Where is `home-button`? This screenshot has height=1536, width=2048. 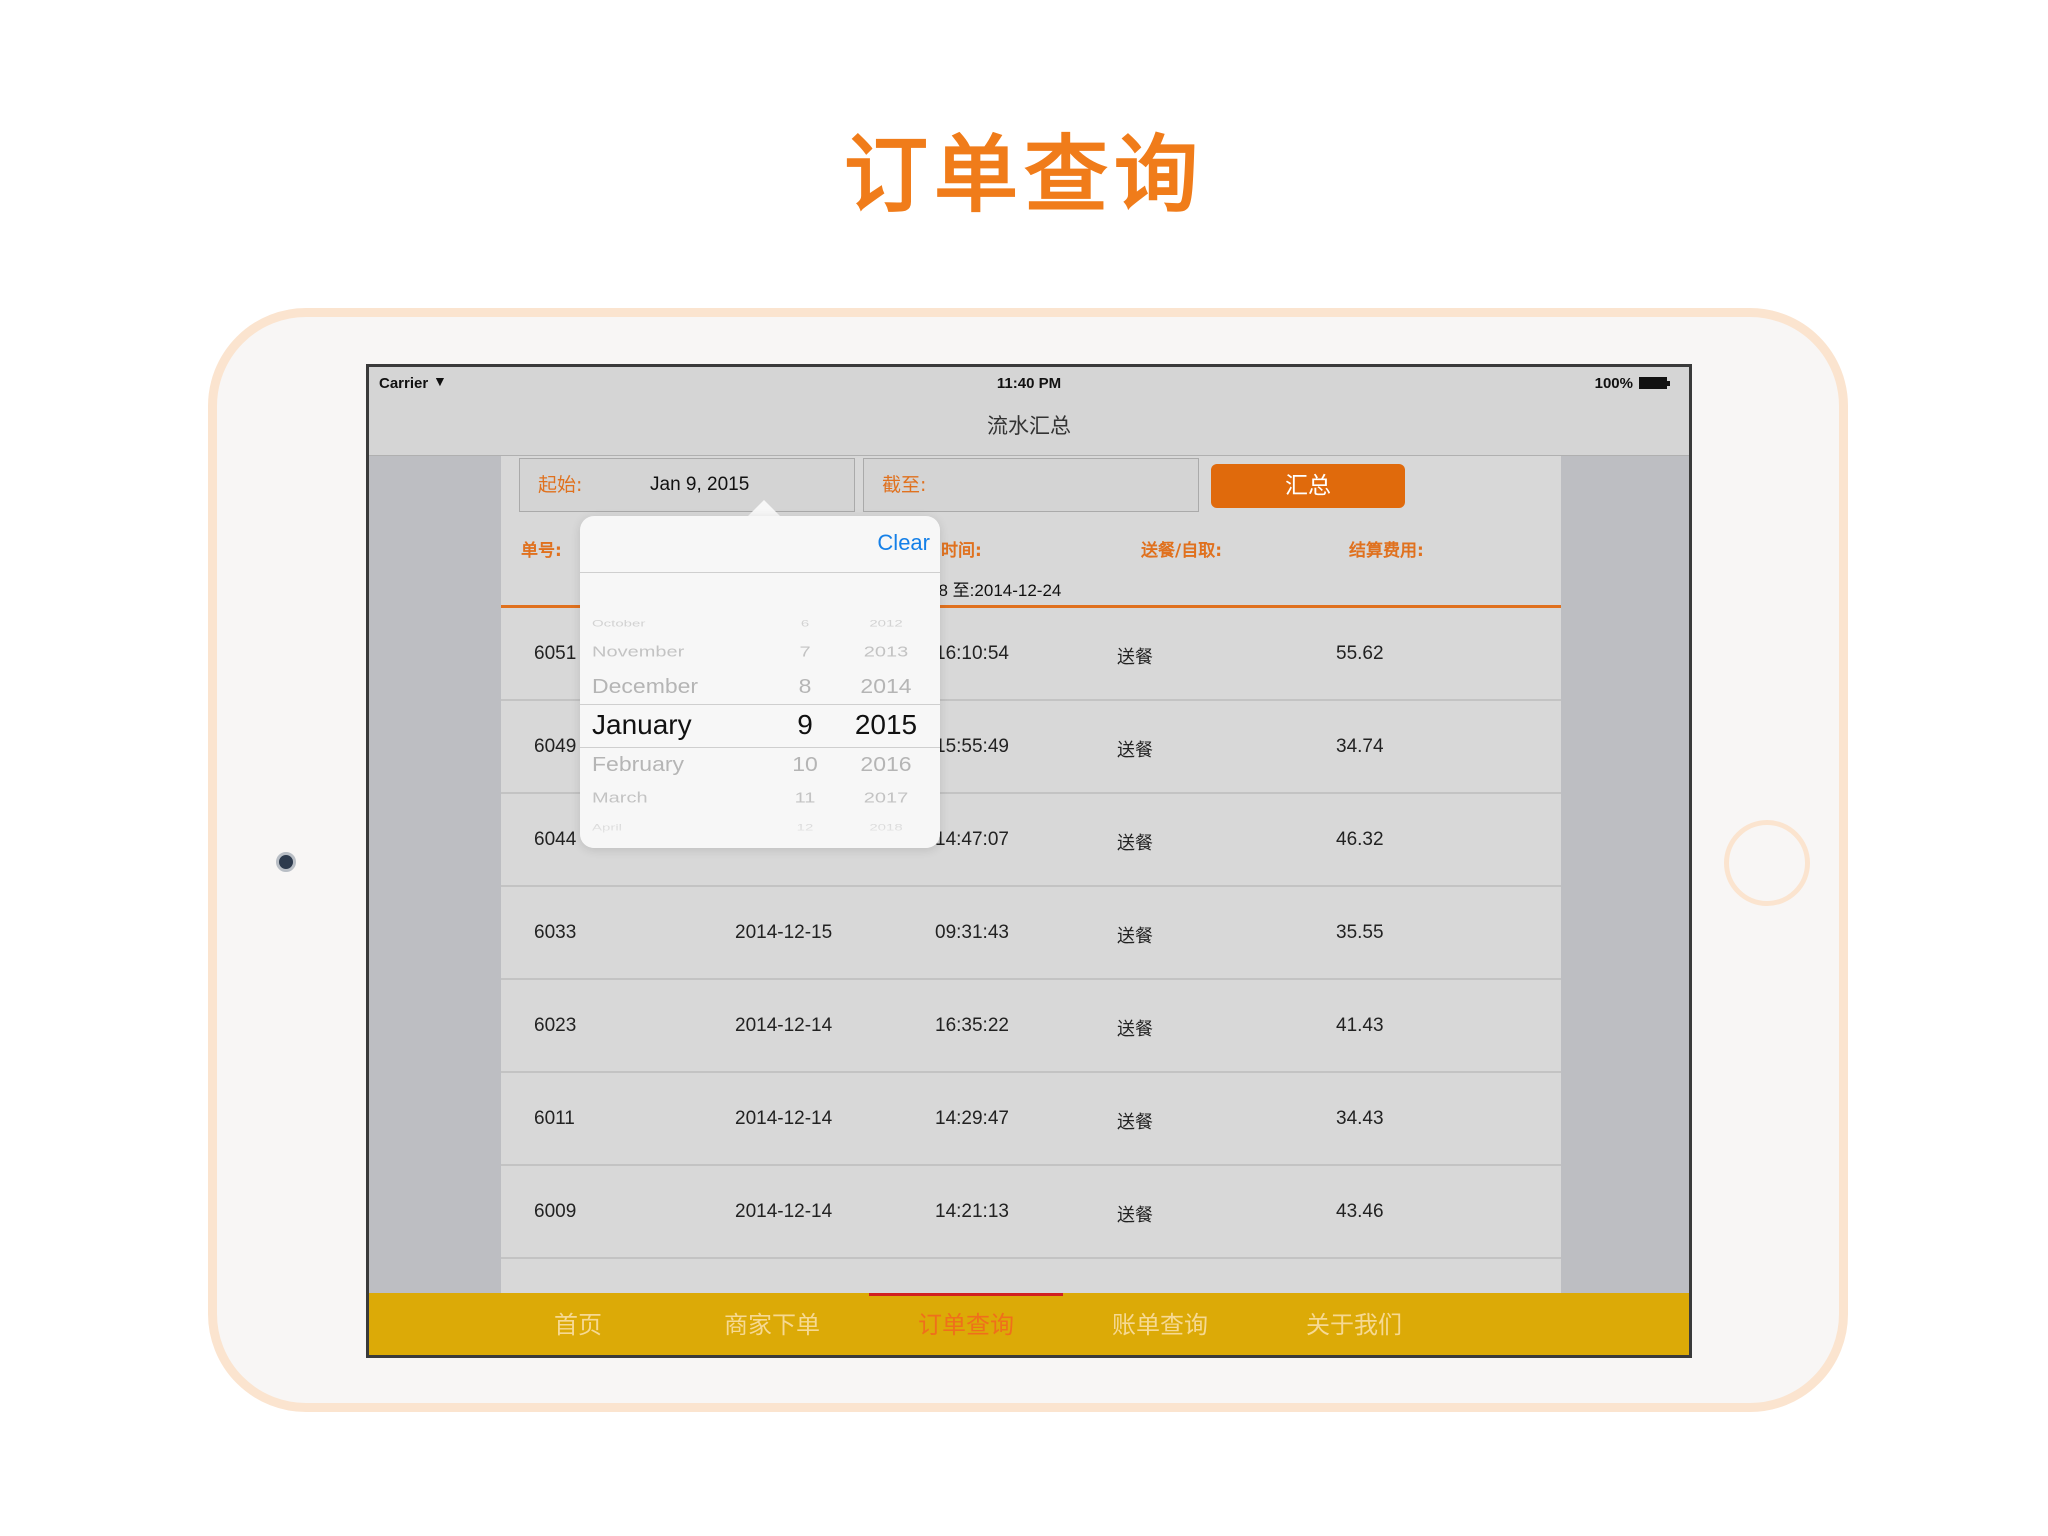 home-button is located at coordinates (1767, 863).